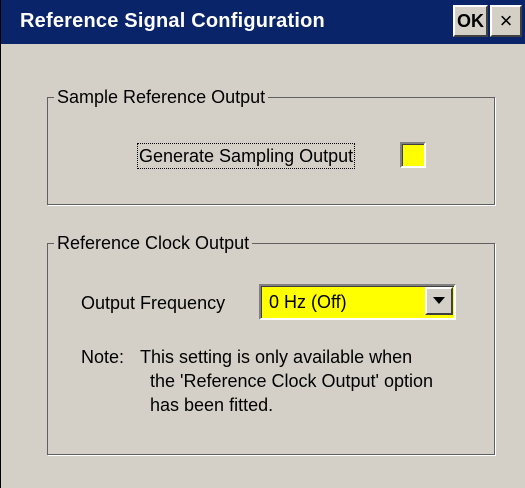 The image size is (525, 488). Describe the element at coordinates (153, 243) in the screenshot. I see `reference-clock-output-label: Reference Clock Output` at that location.